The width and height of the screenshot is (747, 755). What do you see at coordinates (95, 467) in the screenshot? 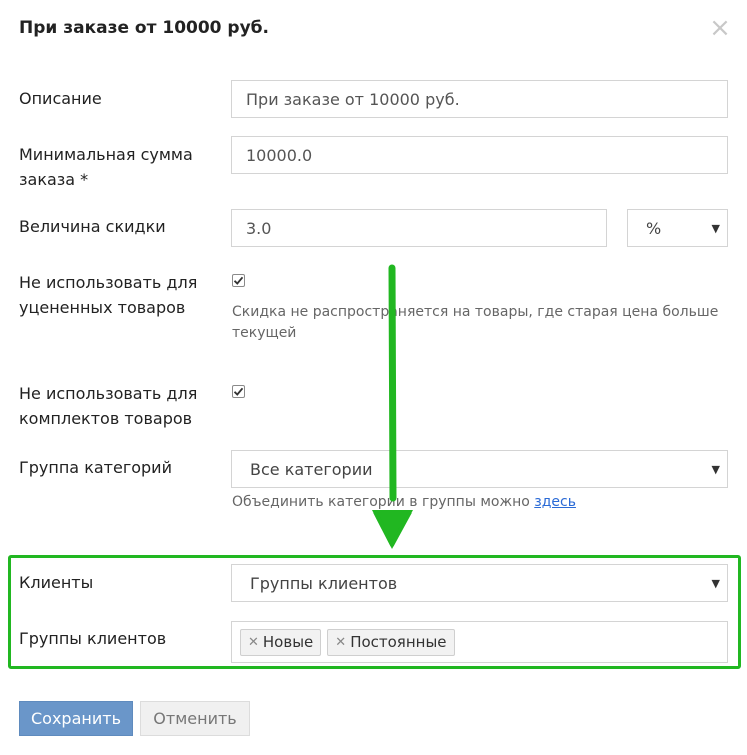
I see `category-group-label: Группа категорий` at bounding box center [95, 467].